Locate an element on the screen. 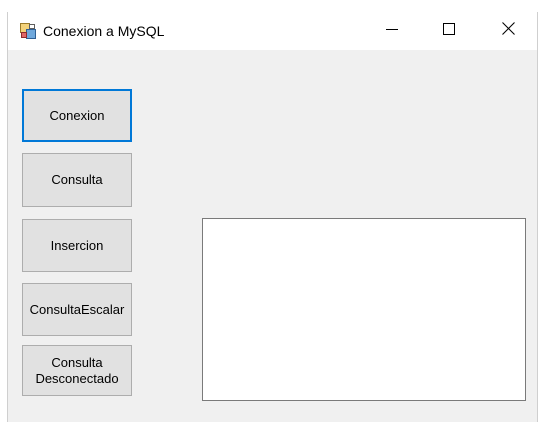  consulta-button: Consulta is located at coordinates (77, 180).